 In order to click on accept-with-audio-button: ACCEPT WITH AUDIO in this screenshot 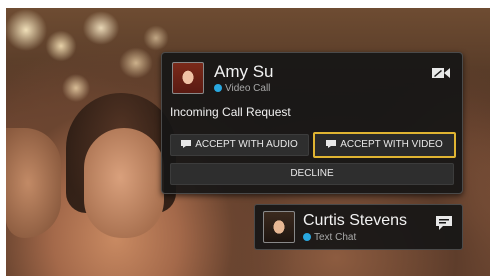, I will do `click(239, 145)`.